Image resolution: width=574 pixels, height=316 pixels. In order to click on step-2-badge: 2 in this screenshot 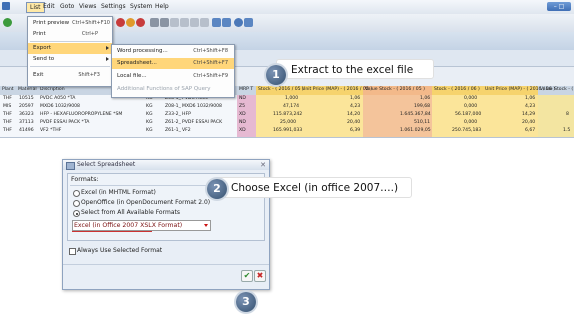, I will do `click(217, 189)`.